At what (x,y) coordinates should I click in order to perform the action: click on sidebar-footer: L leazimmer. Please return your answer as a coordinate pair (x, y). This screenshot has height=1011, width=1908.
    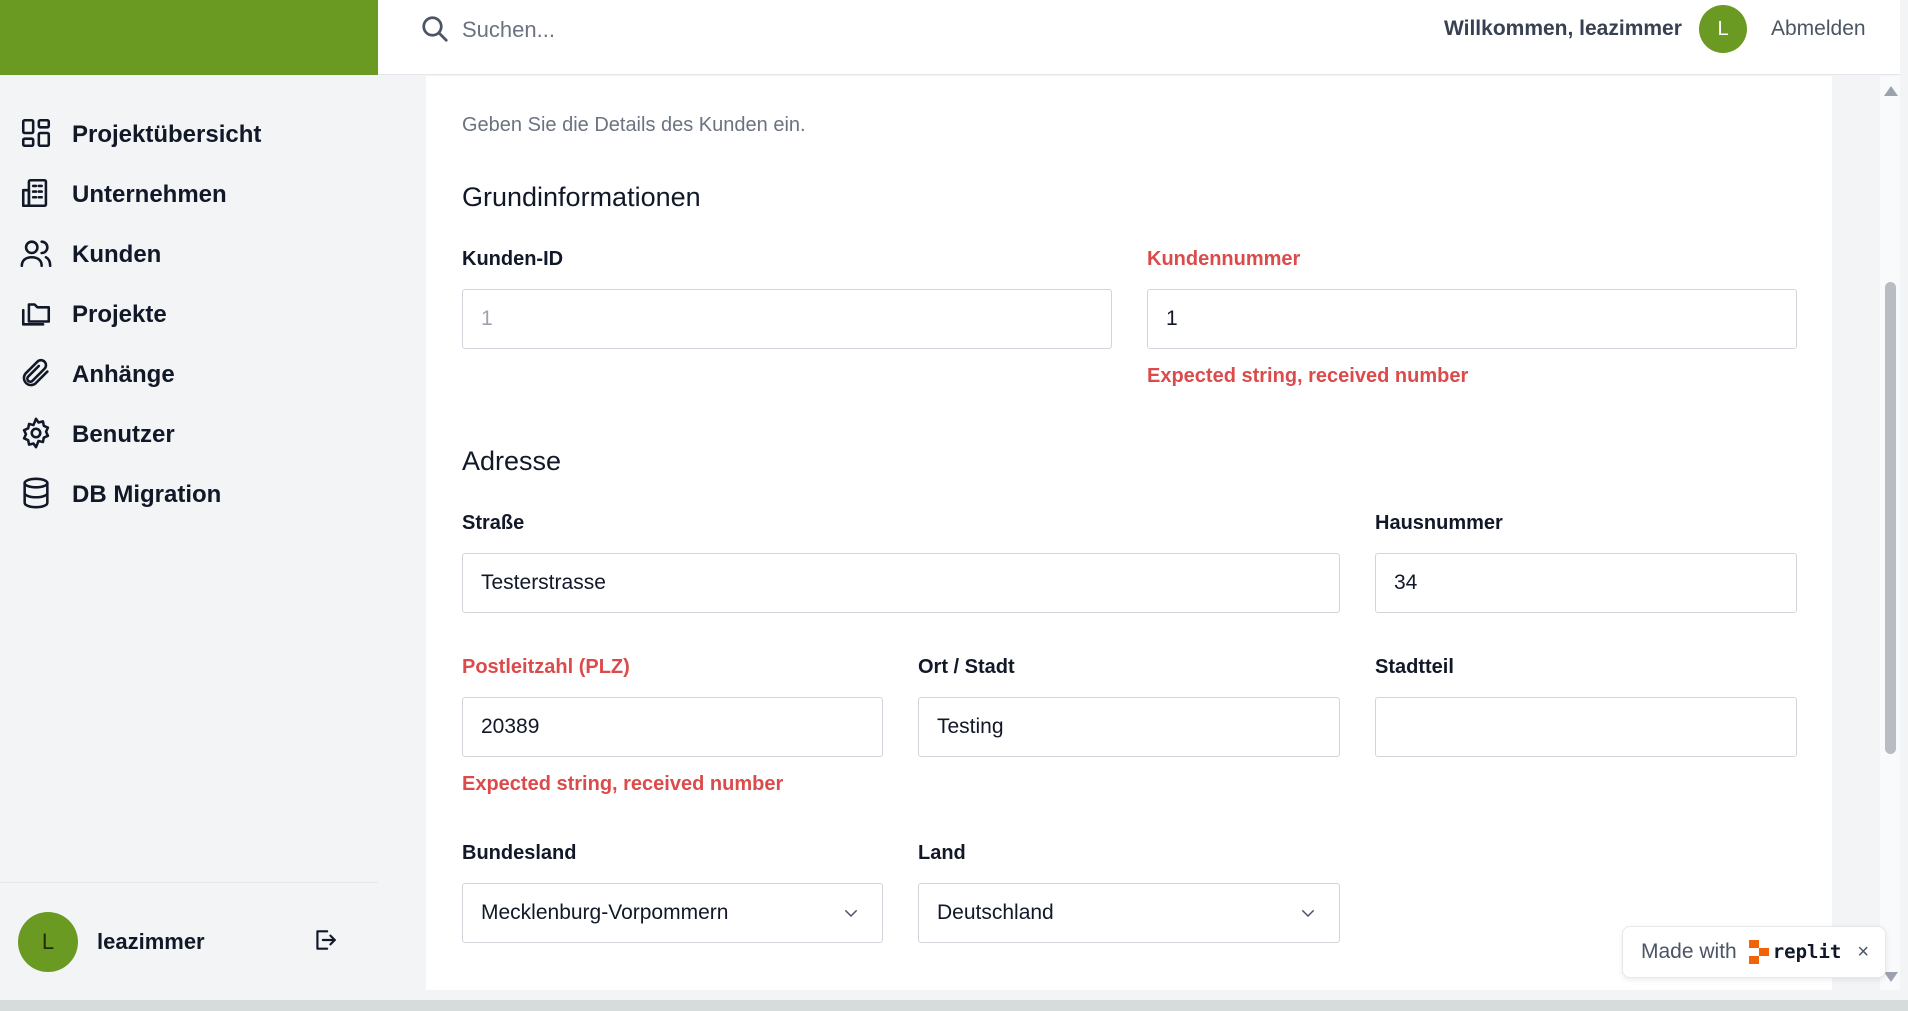
    Looking at the image, I should click on (189, 941).